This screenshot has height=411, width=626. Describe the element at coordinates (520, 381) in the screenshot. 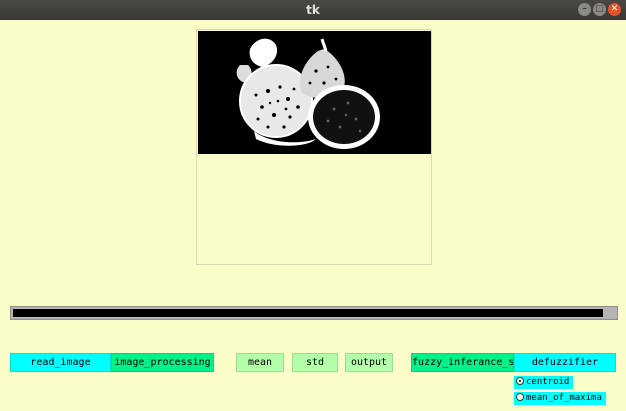

I see `radio-selected-icon` at that location.